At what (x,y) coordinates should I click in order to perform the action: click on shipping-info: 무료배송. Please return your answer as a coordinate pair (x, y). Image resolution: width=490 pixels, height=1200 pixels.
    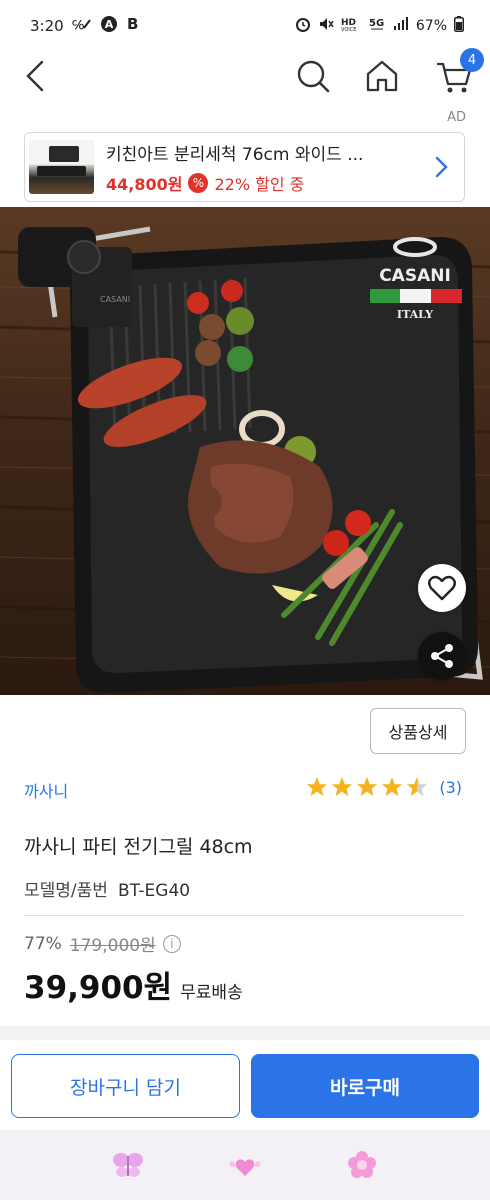
    Looking at the image, I should click on (211, 993).